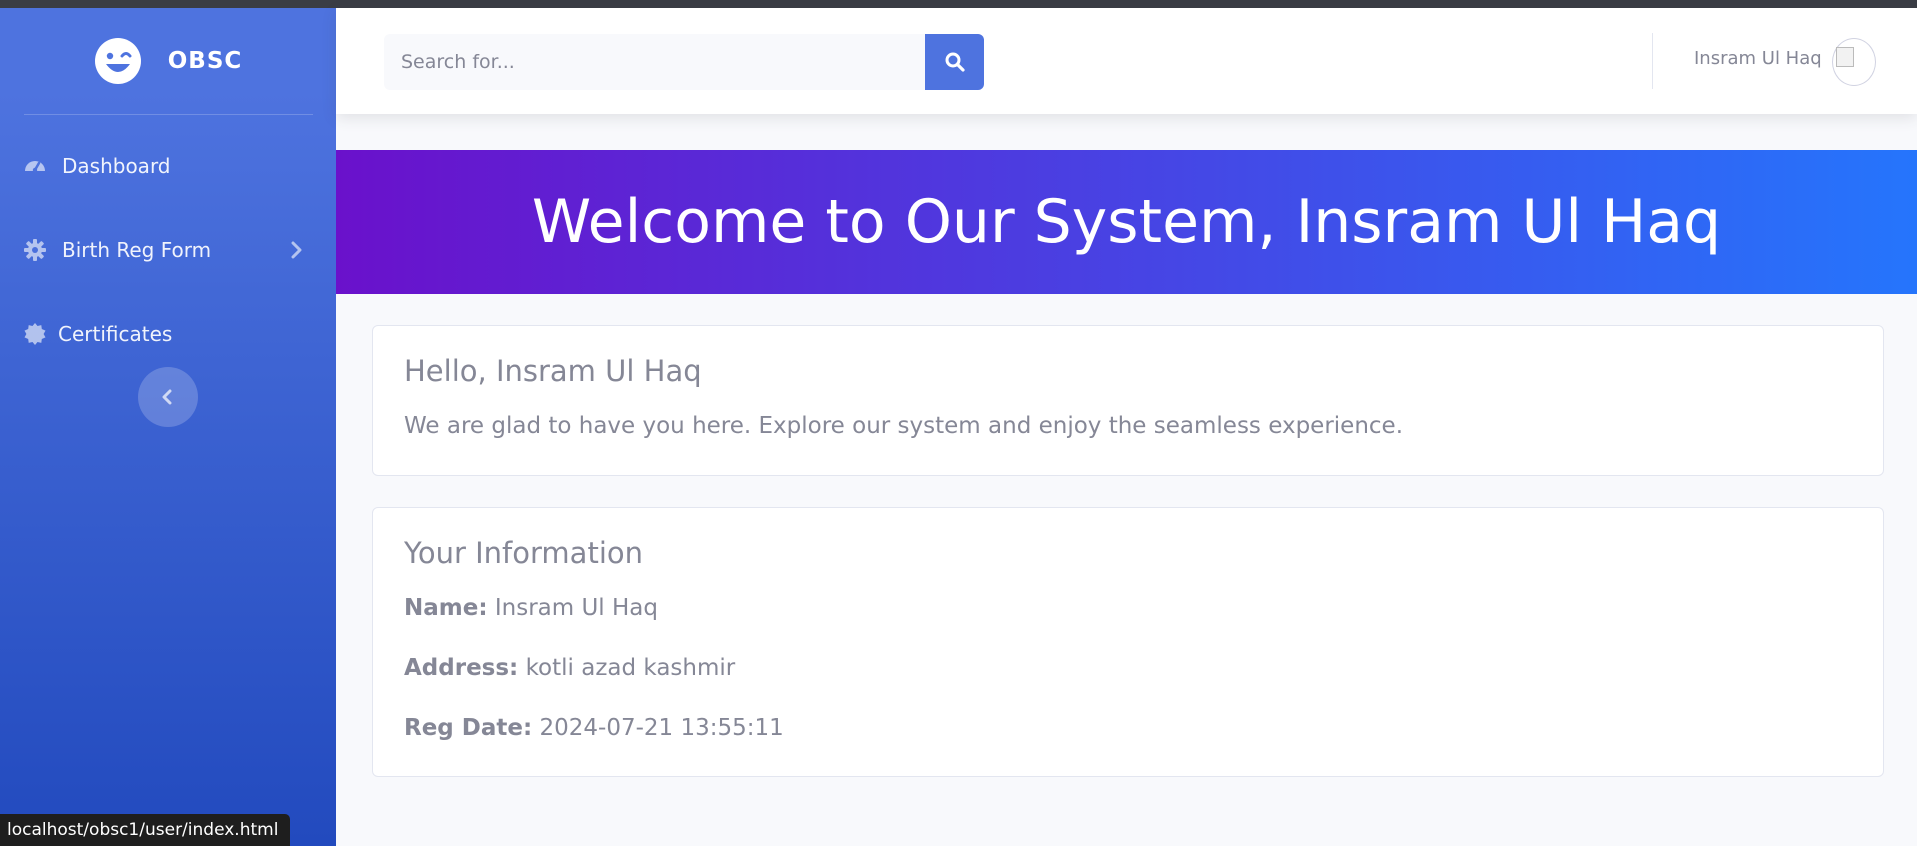 The image size is (1917, 846). Describe the element at coordinates (461, 668) in the screenshot. I see `info-address-label: Address:` at that location.